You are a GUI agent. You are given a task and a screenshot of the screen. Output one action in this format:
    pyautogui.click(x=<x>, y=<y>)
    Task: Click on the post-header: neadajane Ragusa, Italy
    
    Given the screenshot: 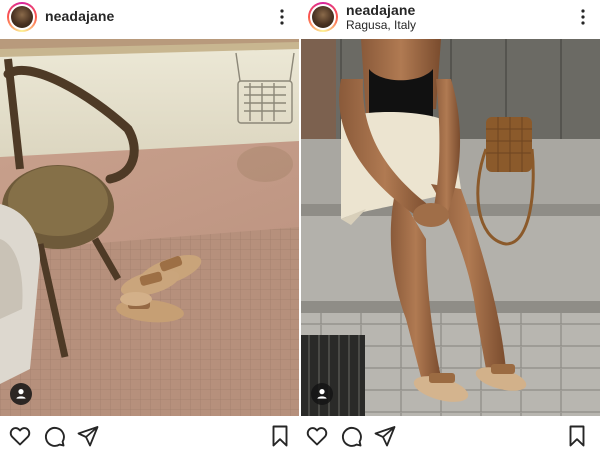 What is the action you would take?
    pyautogui.click(x=450, y=19)
    